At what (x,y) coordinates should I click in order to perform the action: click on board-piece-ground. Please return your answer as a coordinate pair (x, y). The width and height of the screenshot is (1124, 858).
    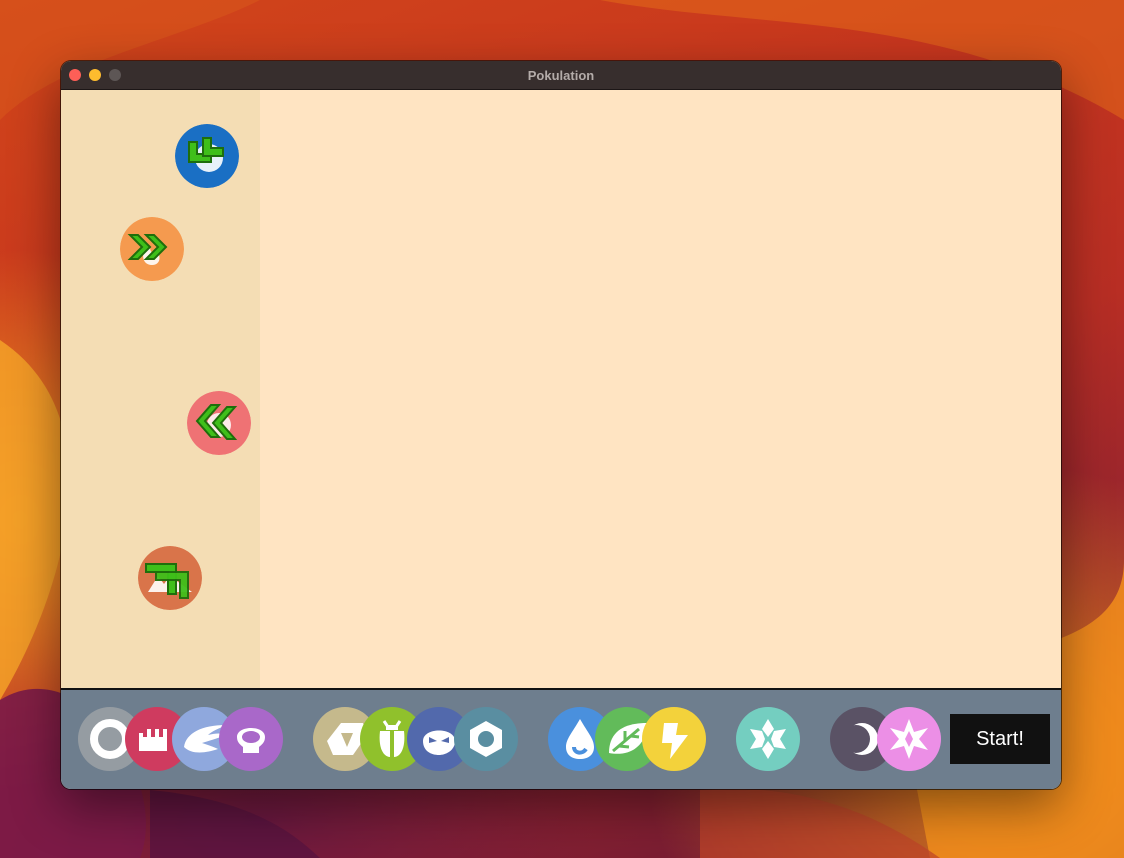
    Looking at the image, I should click on (170, 578).